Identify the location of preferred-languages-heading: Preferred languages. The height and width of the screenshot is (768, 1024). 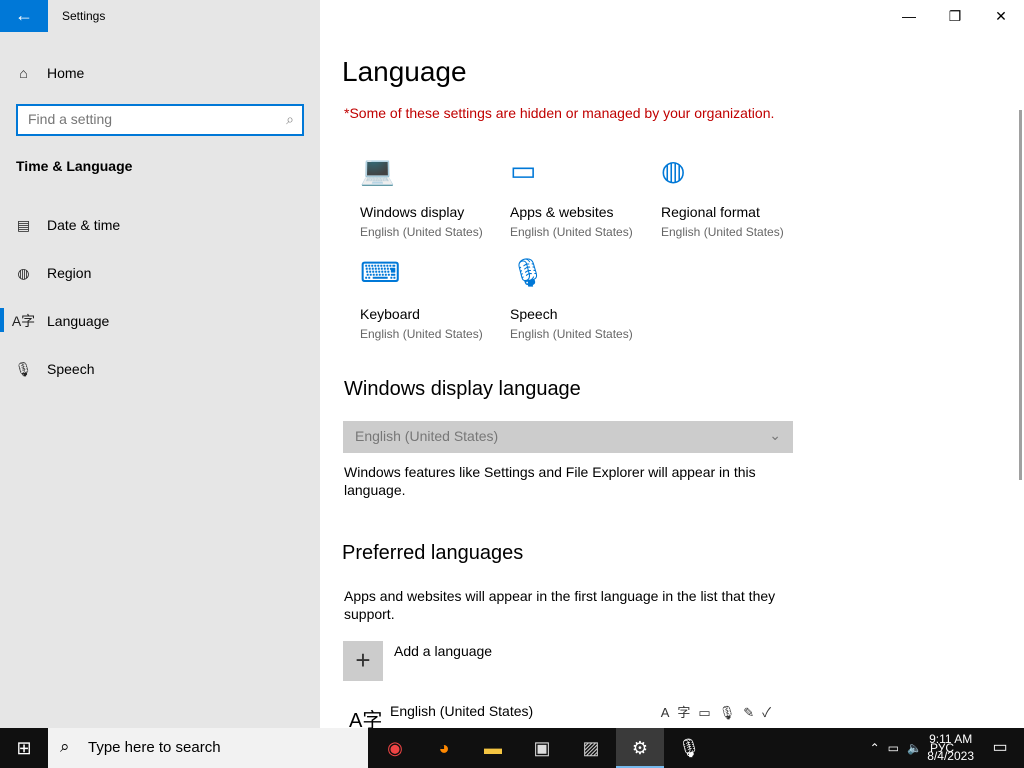
(433, 553).